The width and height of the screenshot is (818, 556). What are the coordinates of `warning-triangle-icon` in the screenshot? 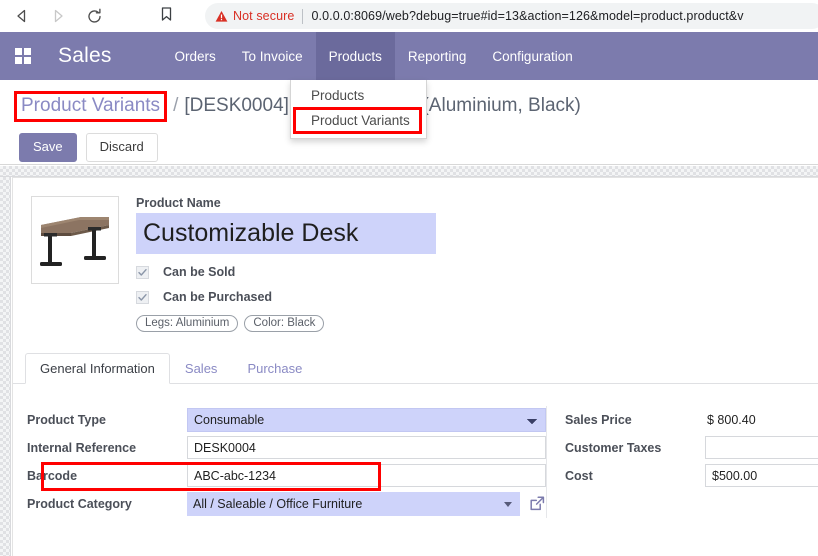 It's located at (221, 16).